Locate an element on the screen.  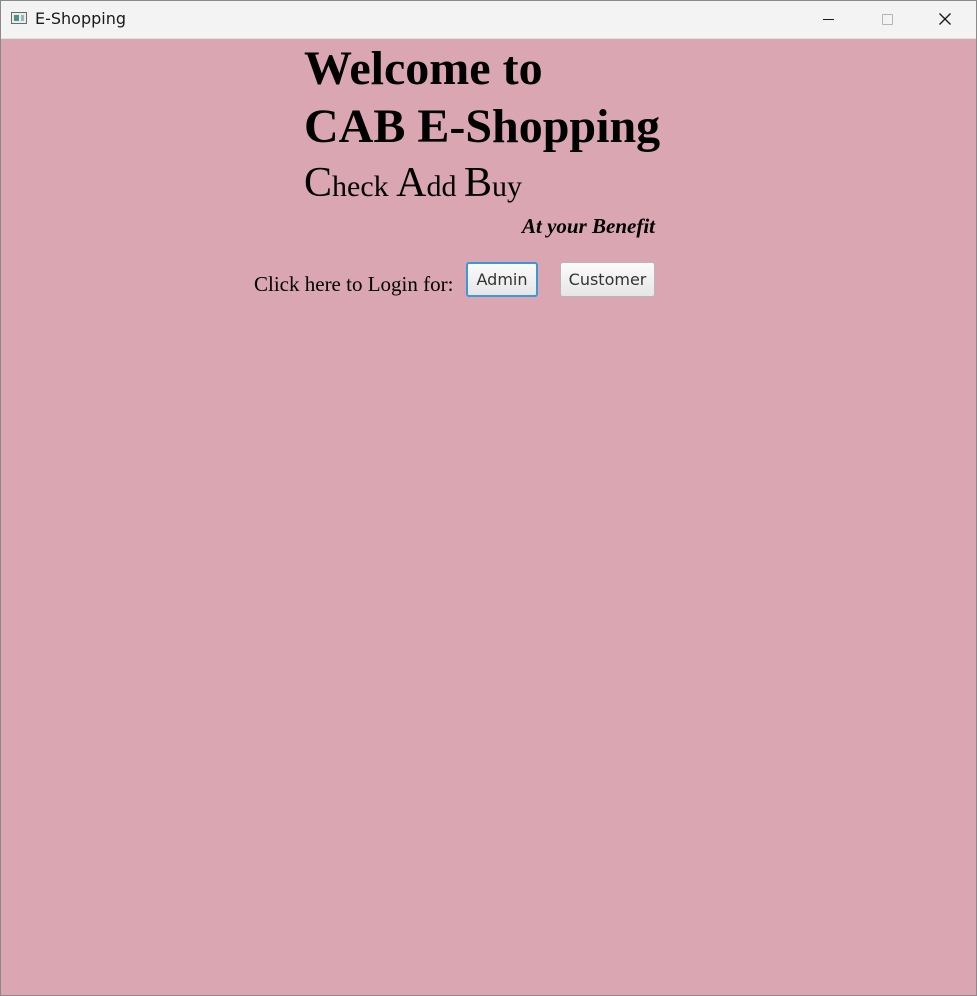
store-name-heading: CAB E-Shopping is located at coordinates (482, 126).